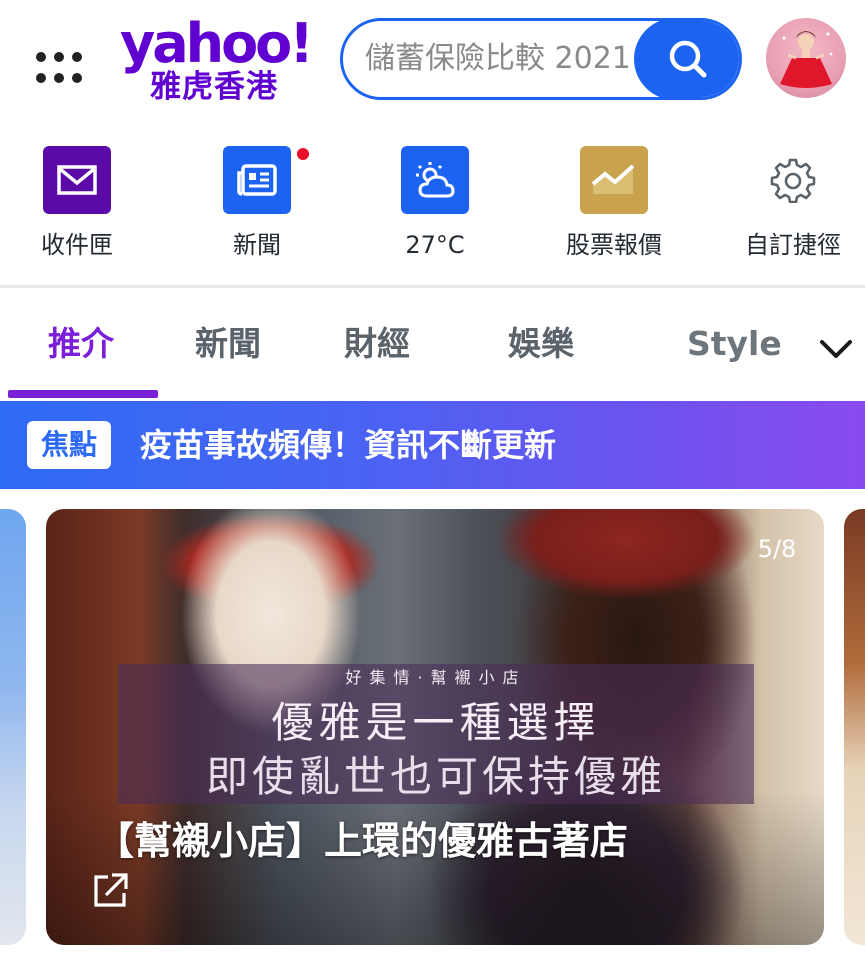 The image size is (865, 963). I want to click on next-story-card, so click(854, 727).